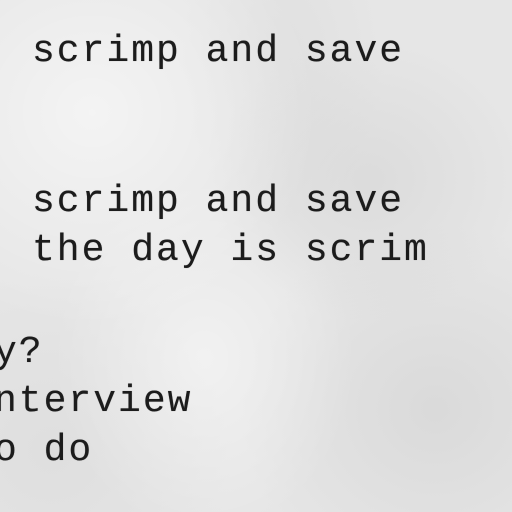  Describe the element at coordinates (96, 401) in the screenshot. I see `typed-line: nterview` at that location.